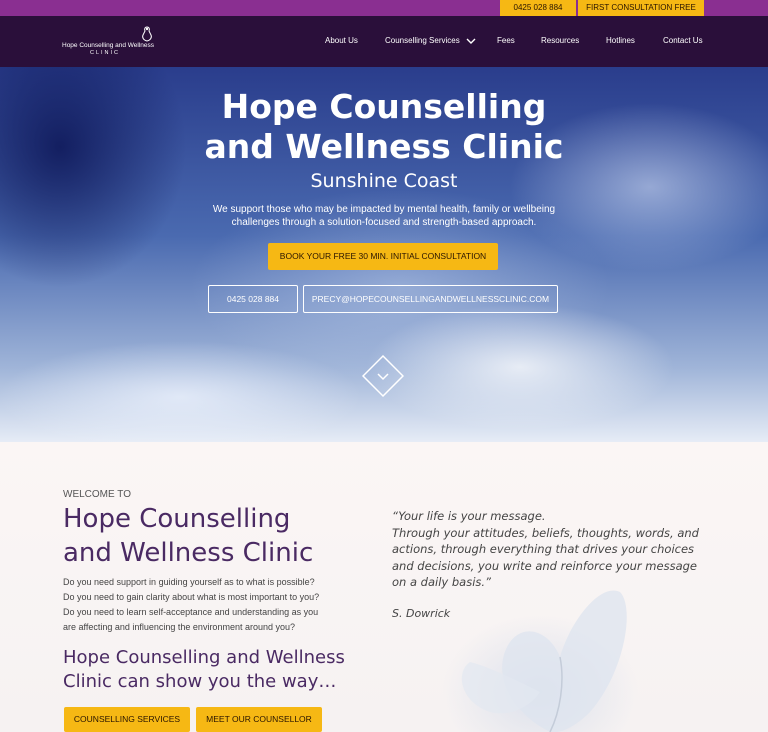 Image resolution: width=768 pixels, height=732 pixels. Describe the element at coordinates (253, 299) in the screenshot. I see `hero-phone-button: 0425 028 884` at that location.